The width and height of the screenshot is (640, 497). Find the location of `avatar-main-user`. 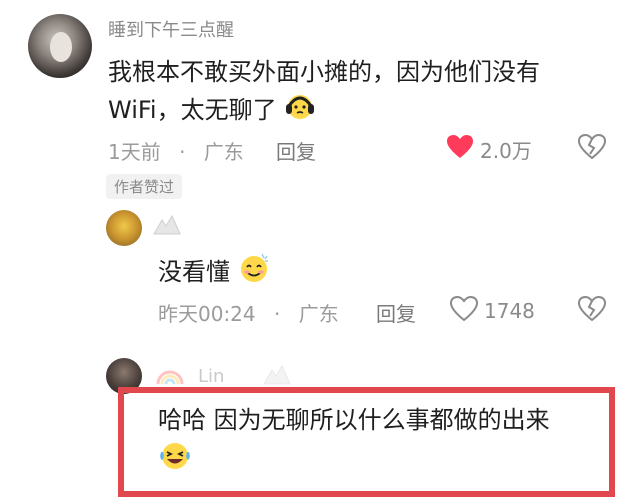

avatar-main-user is located at coordinates (60, 46).